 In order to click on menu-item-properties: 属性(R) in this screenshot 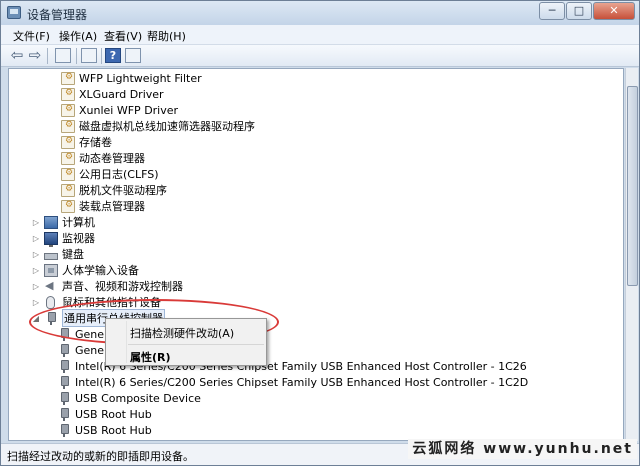, I will do `click(150, 357)`.